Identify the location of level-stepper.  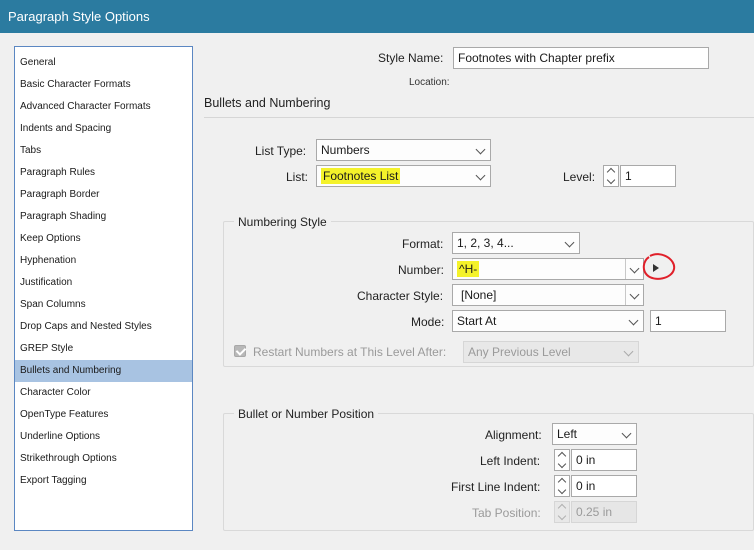
(611, 176).